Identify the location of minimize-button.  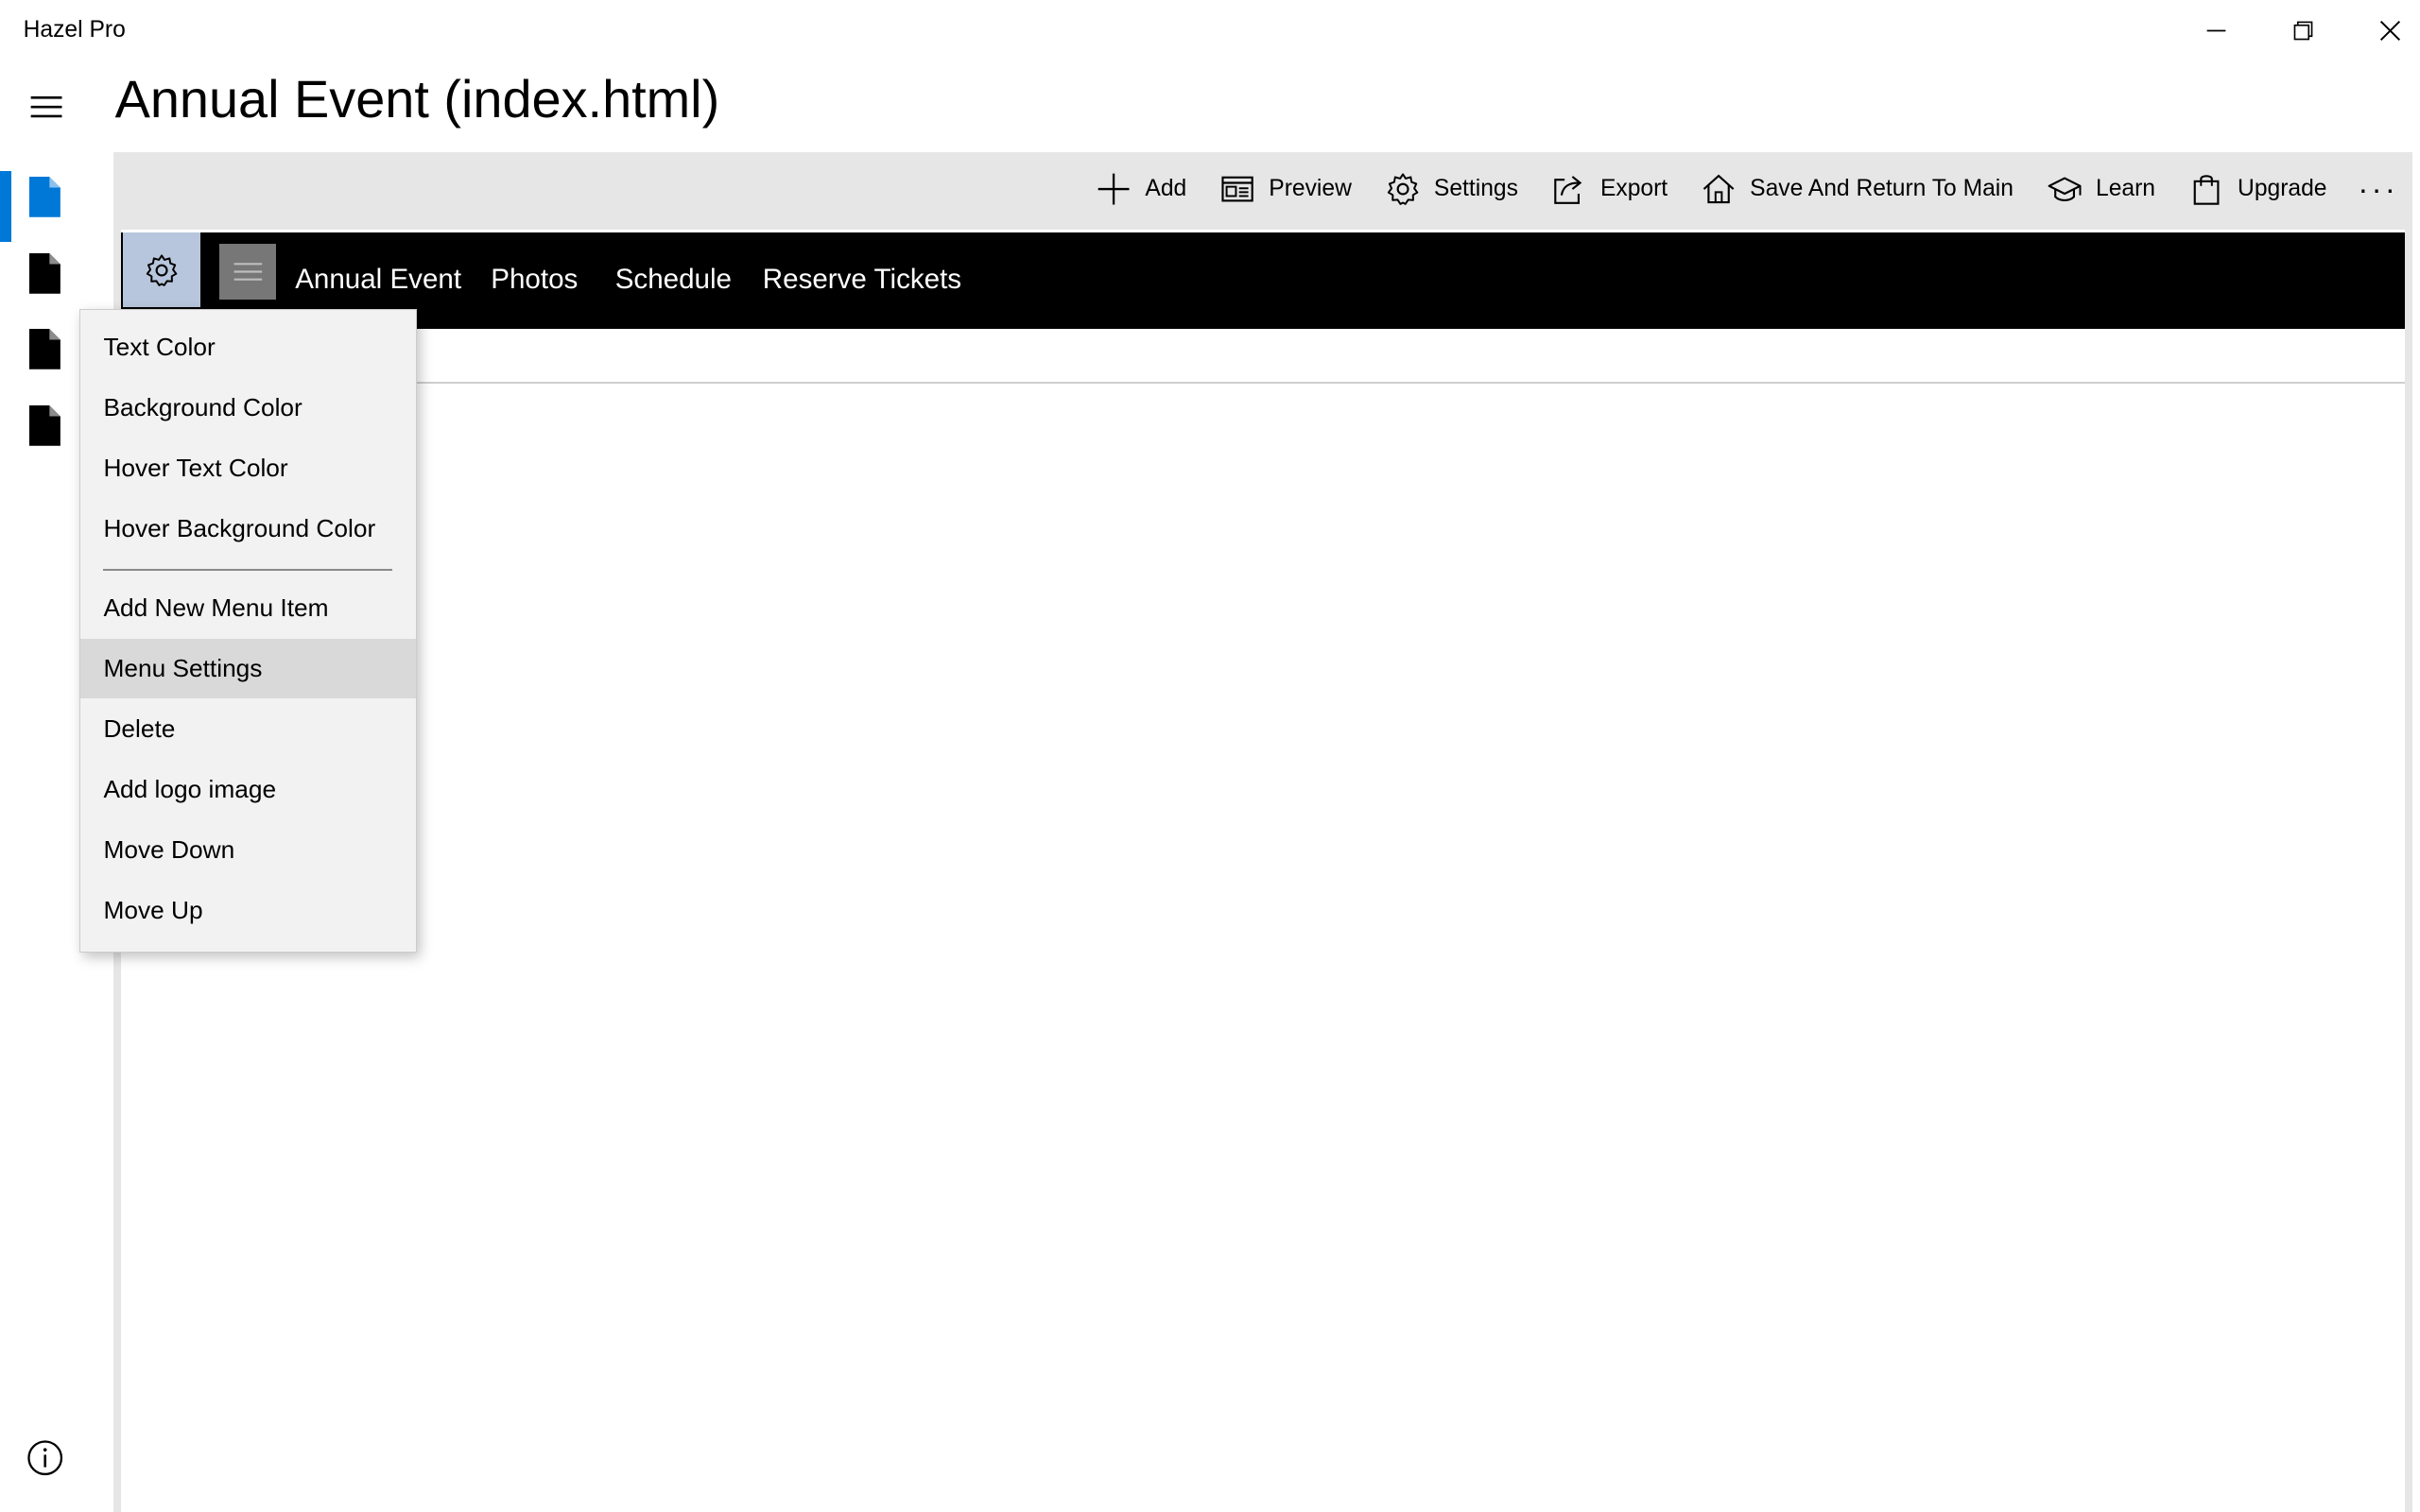
(2217, 32).